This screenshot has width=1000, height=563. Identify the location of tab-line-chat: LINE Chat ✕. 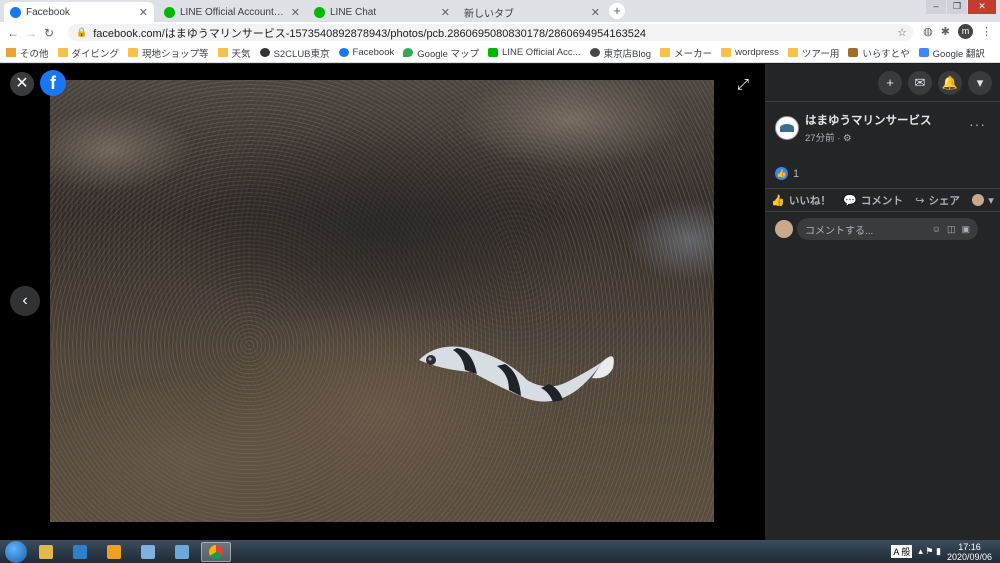
(382, 12).